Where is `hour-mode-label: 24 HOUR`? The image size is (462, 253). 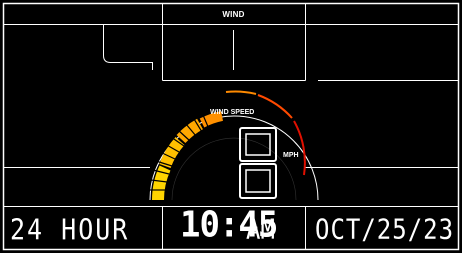
hour-mode-label: 24 HOUR is located at coordinates (69, 229).